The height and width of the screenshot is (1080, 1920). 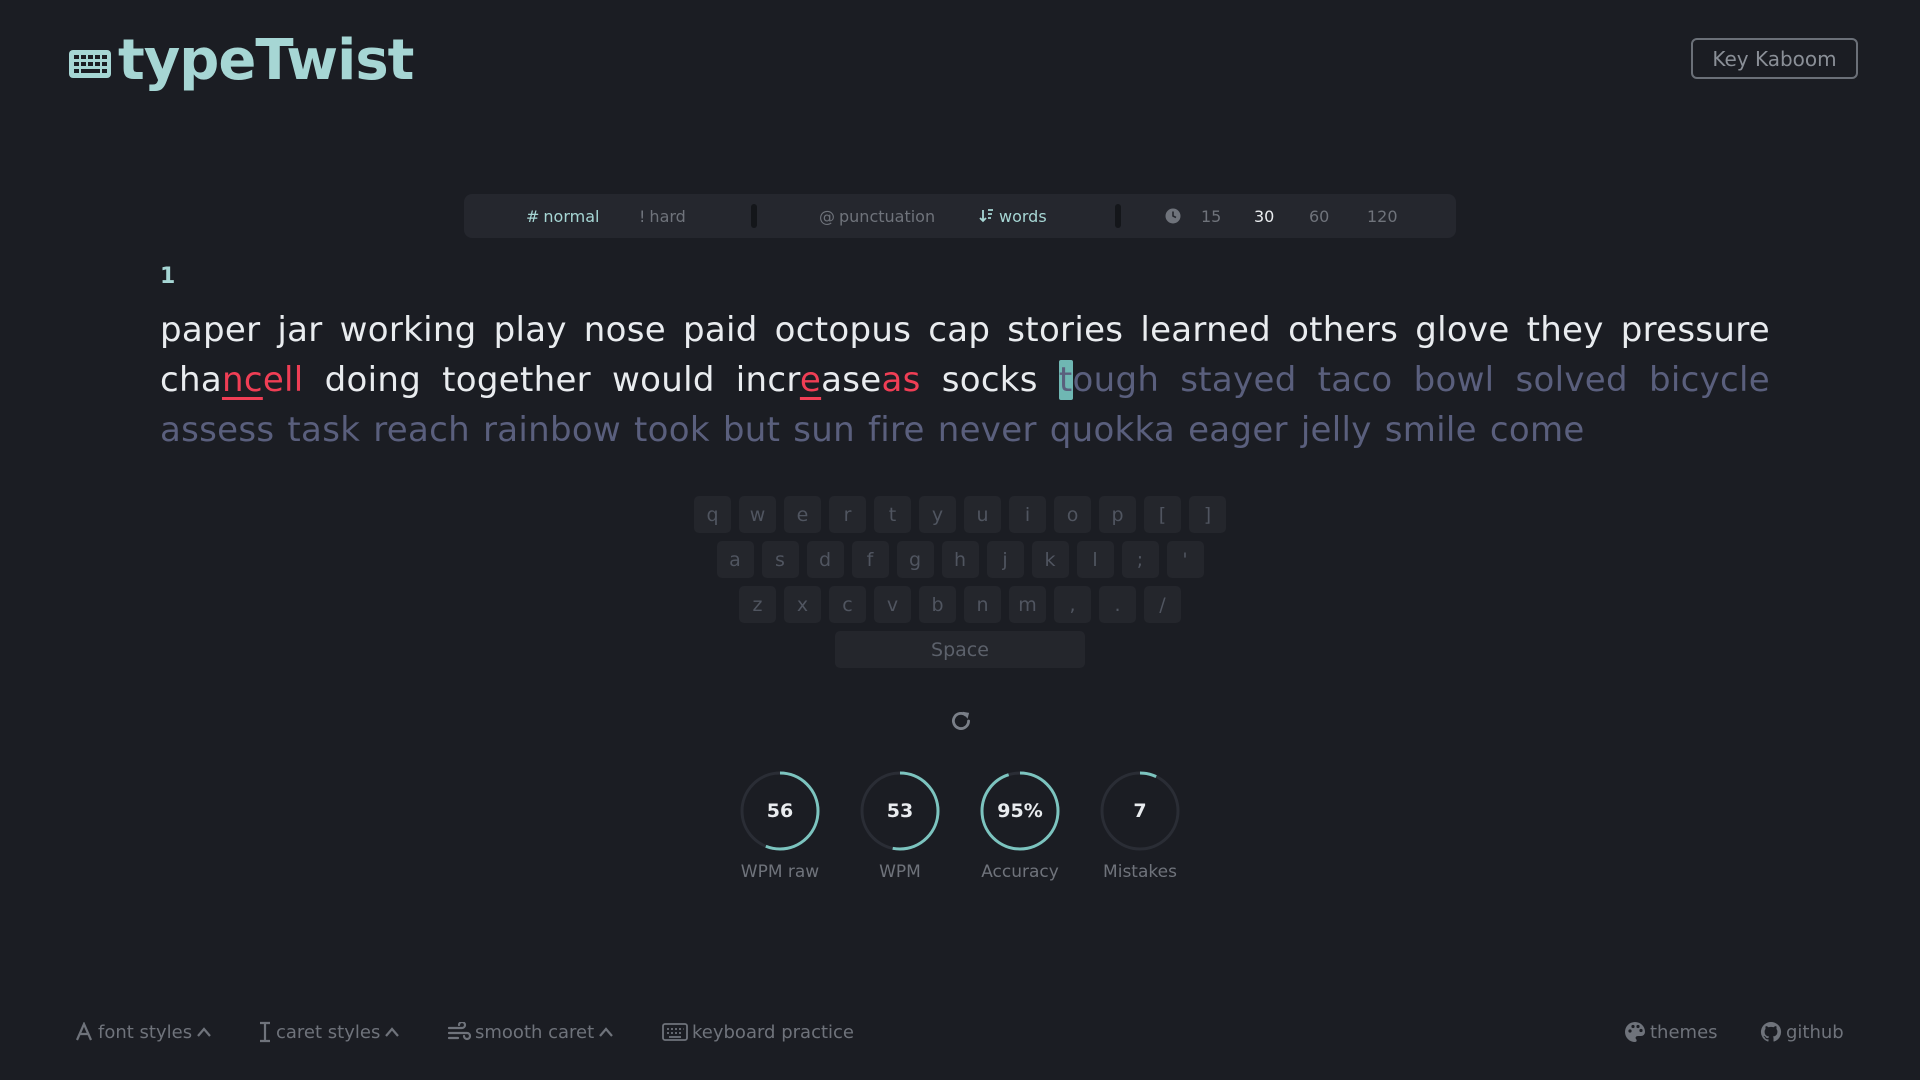 I want to click on mistakes-label: Mistakes, so click(x=1140, y=872).